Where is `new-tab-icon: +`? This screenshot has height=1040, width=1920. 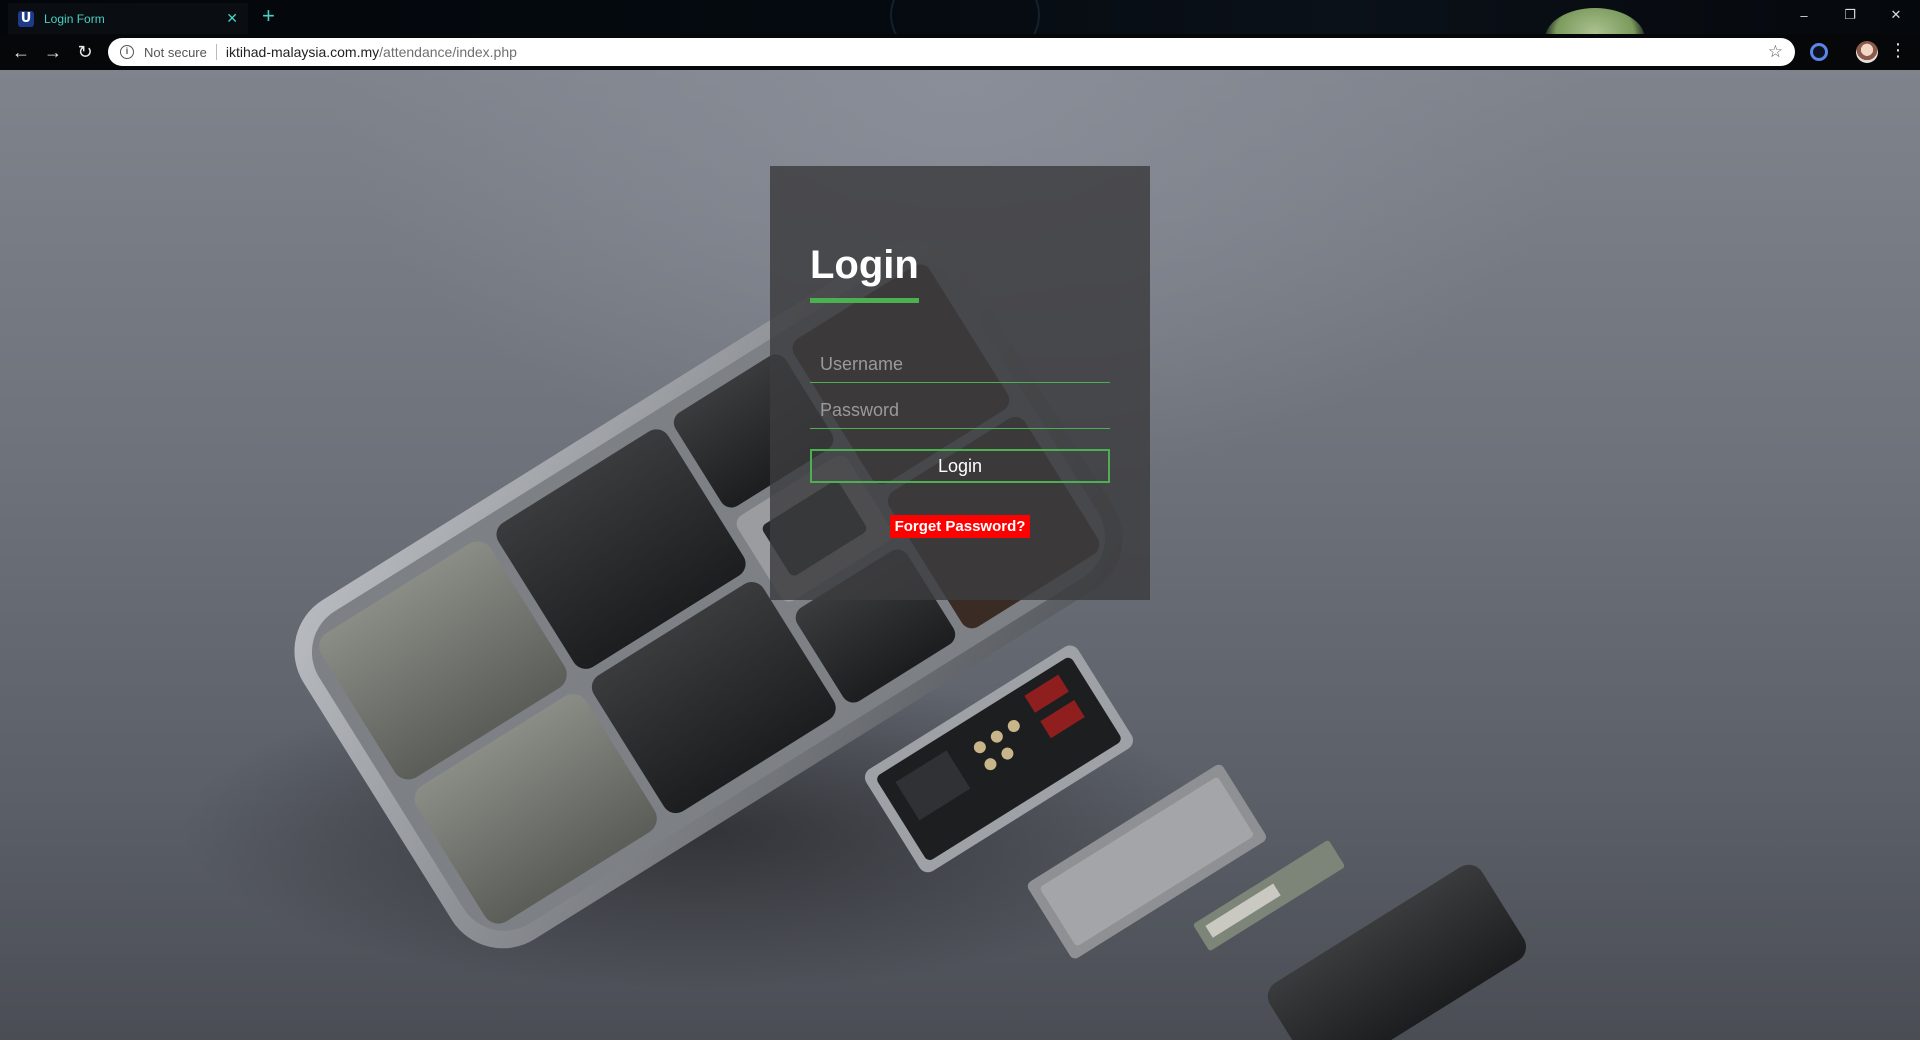
new-tab-icon: + is located at coordinates (268, 16).